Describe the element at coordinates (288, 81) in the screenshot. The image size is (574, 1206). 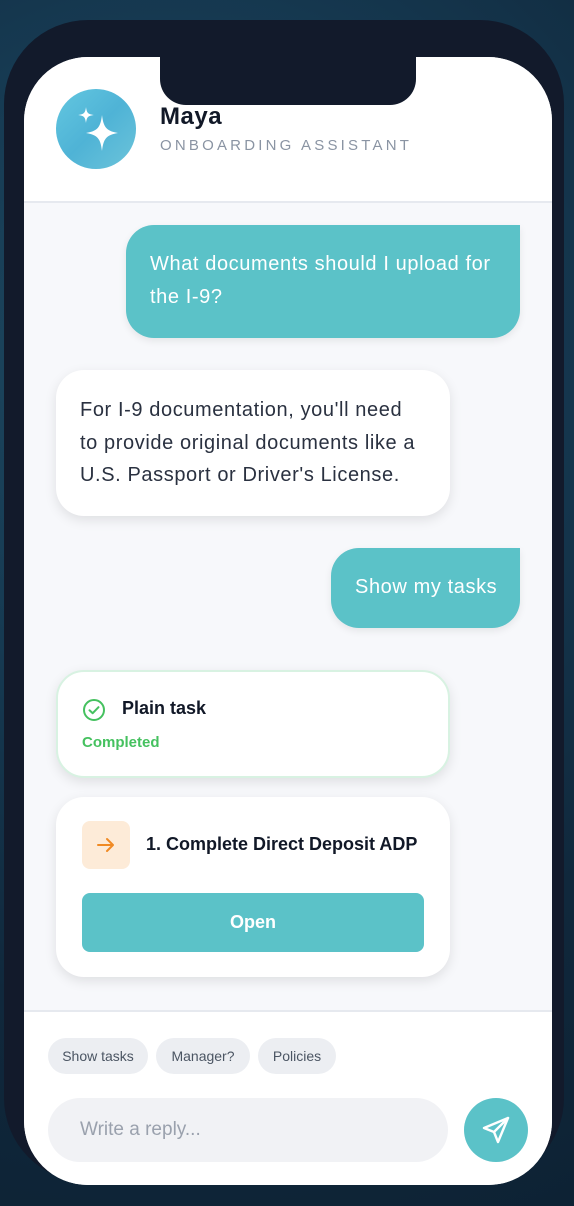
I see `phone-notch` at that location.